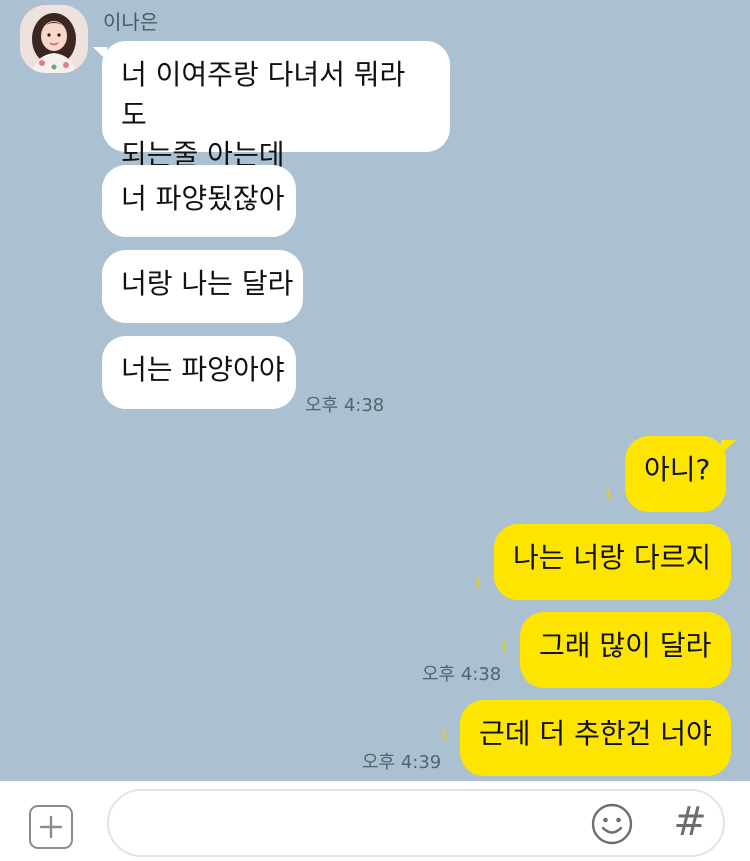  I want to click on incoming-message: 너는 파양아야, so click(199, 372).